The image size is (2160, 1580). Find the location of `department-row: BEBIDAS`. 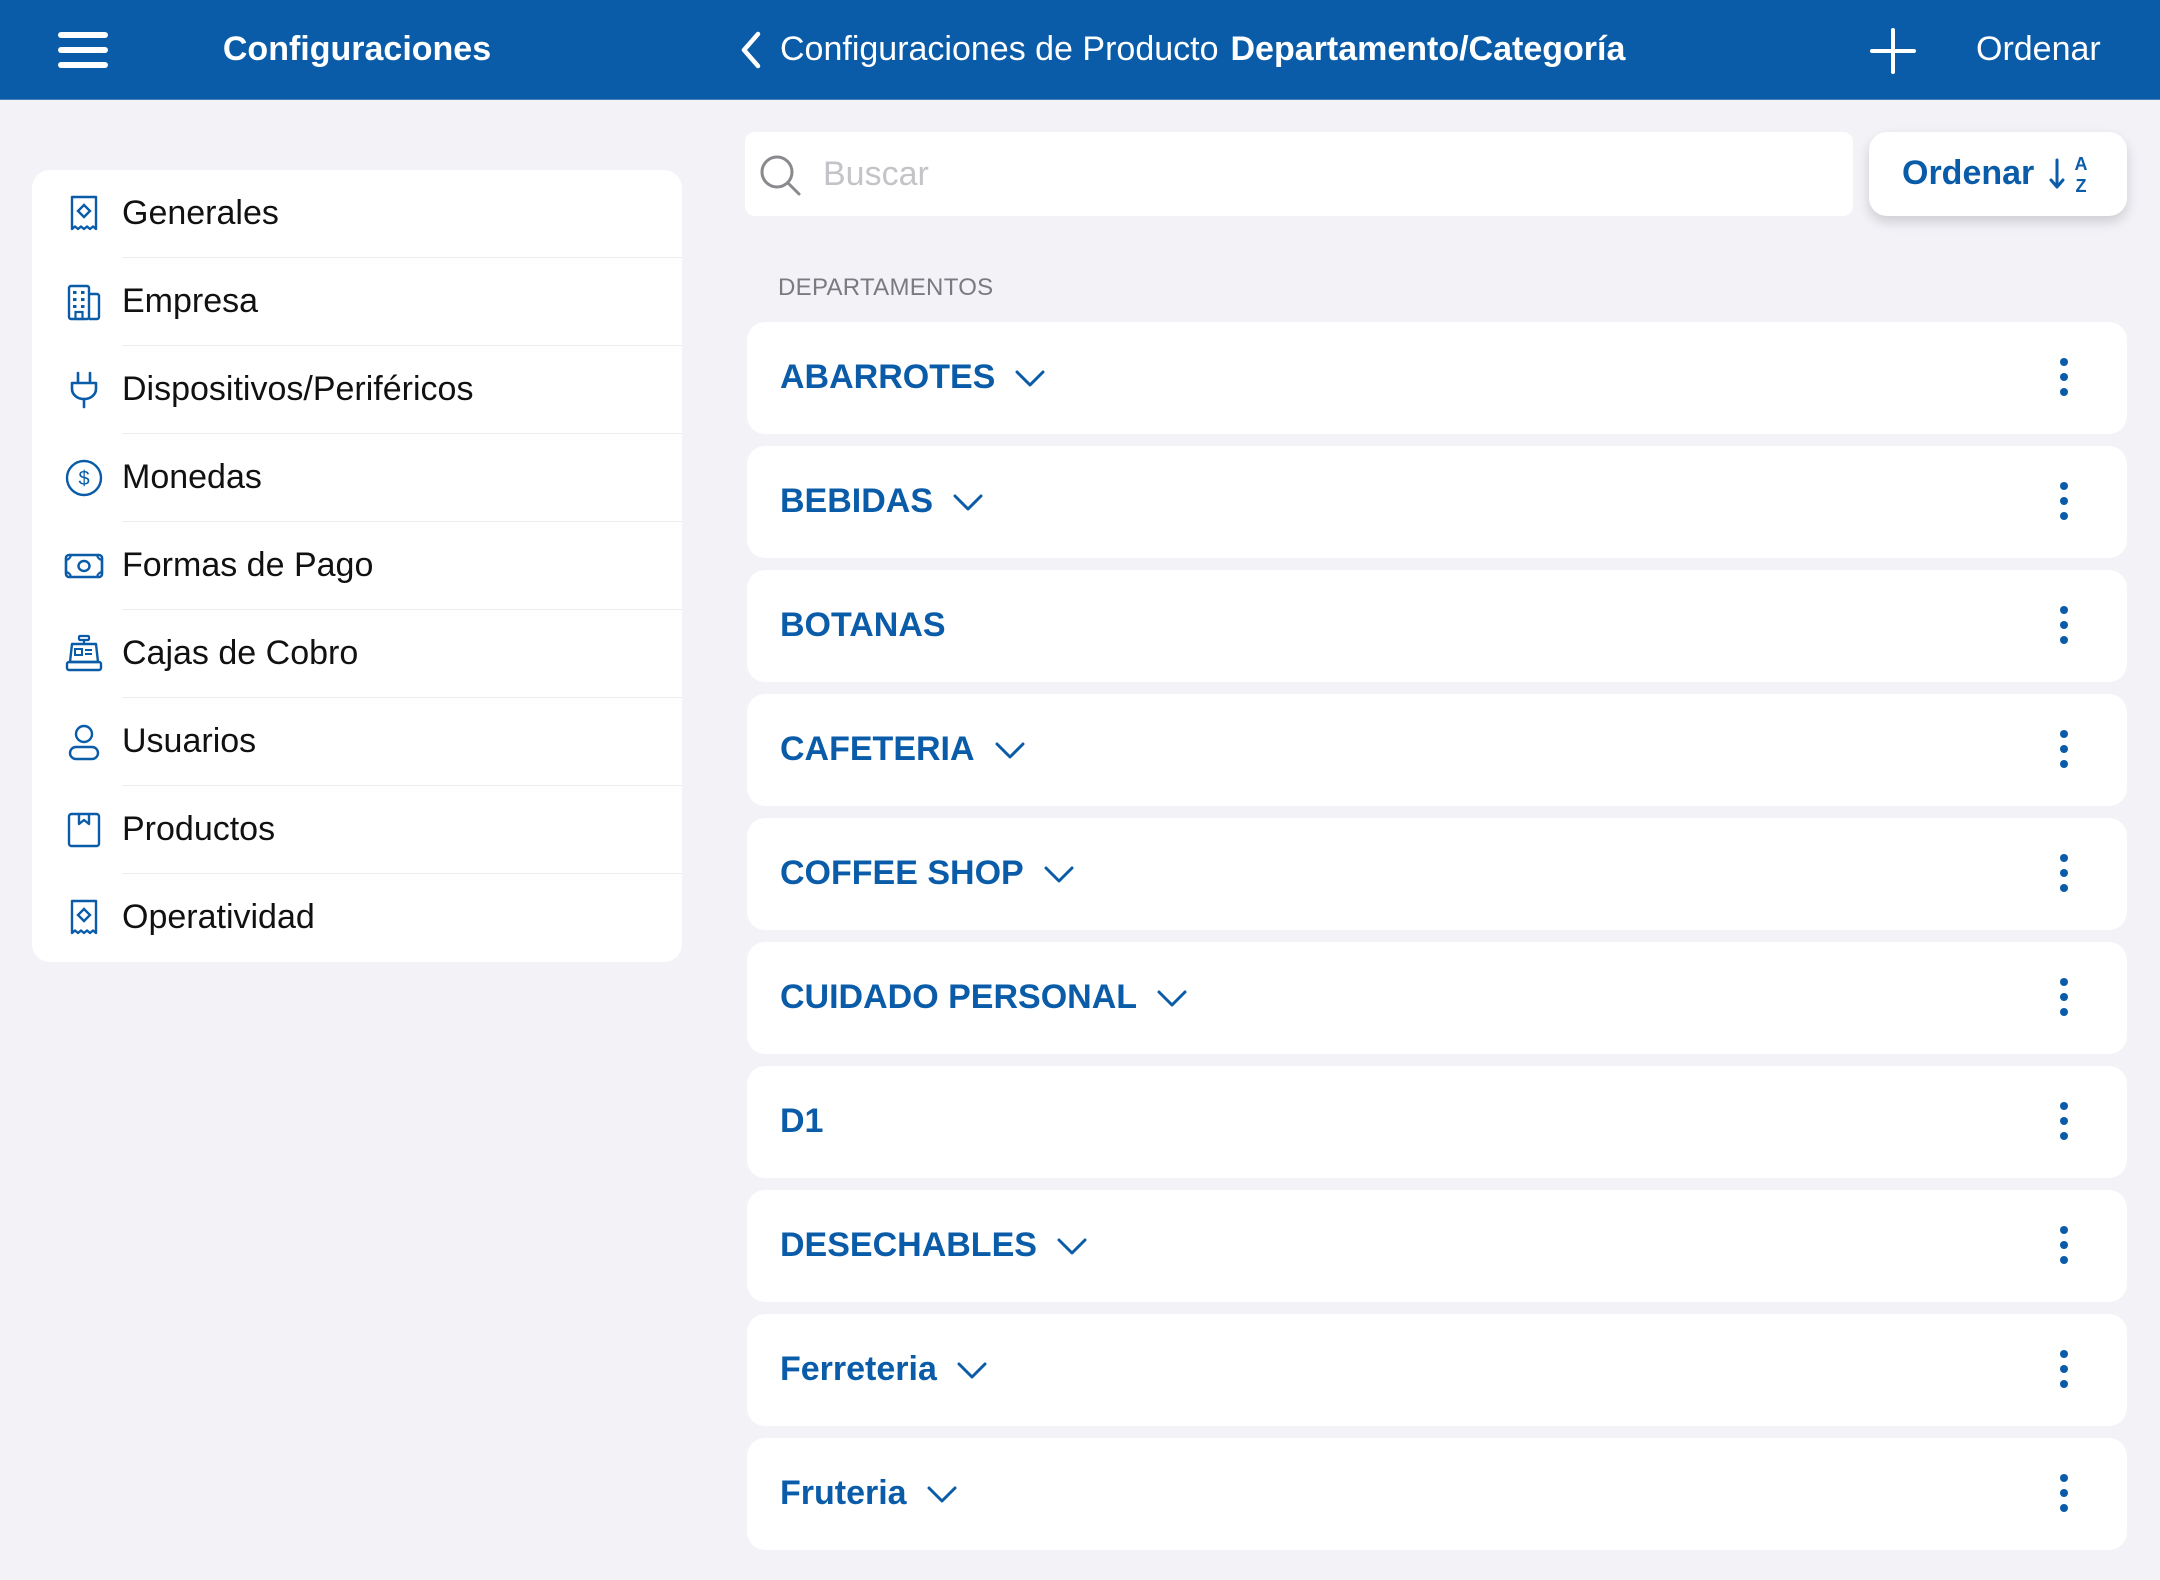

department-row: BEBIDAS is located at coordinates (1437, 502).